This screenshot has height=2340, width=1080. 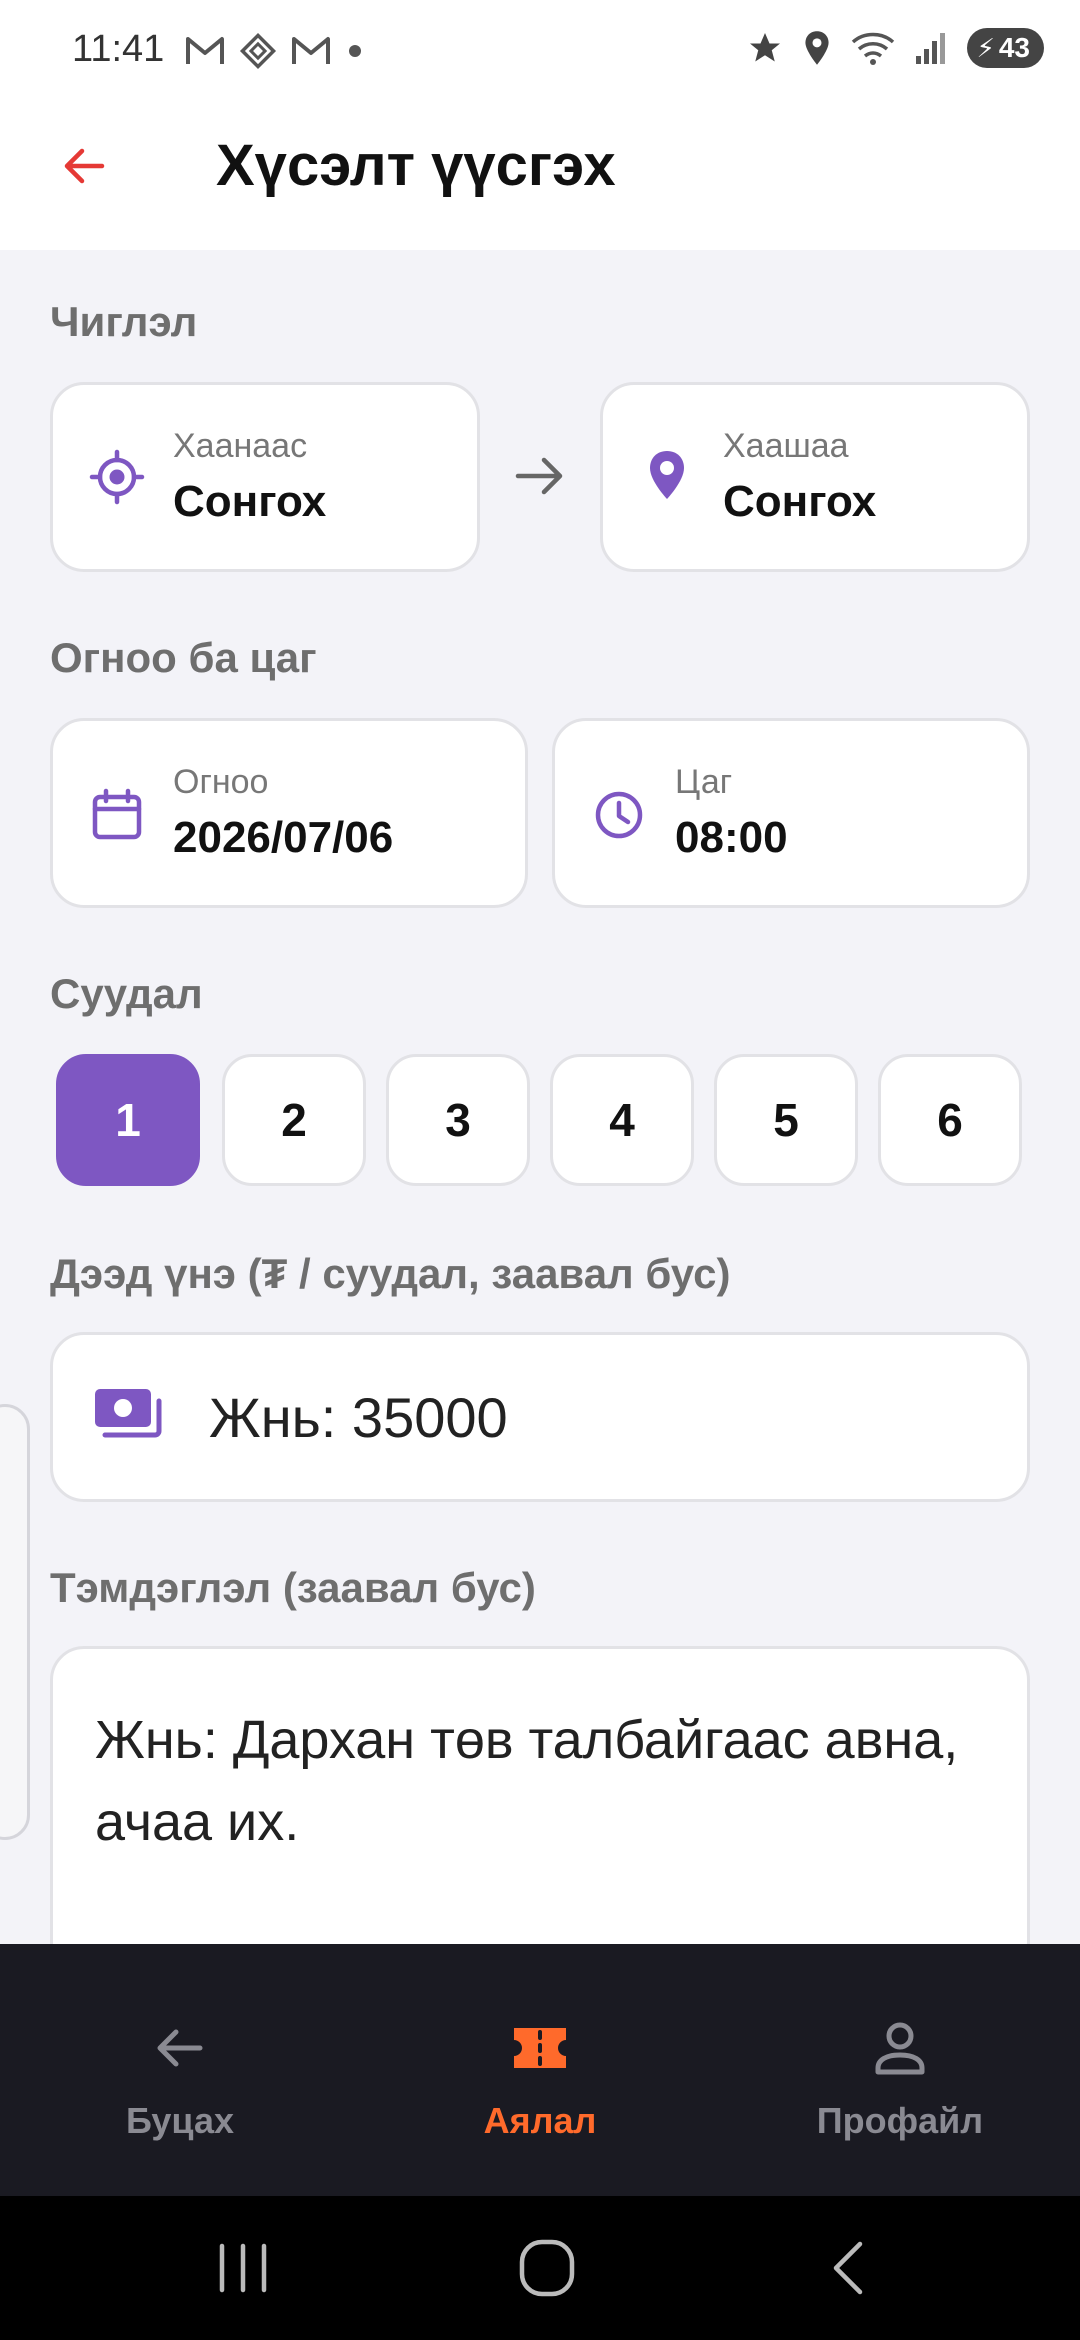 I want to click on ticket-icon, so click(x=540, y=2048).